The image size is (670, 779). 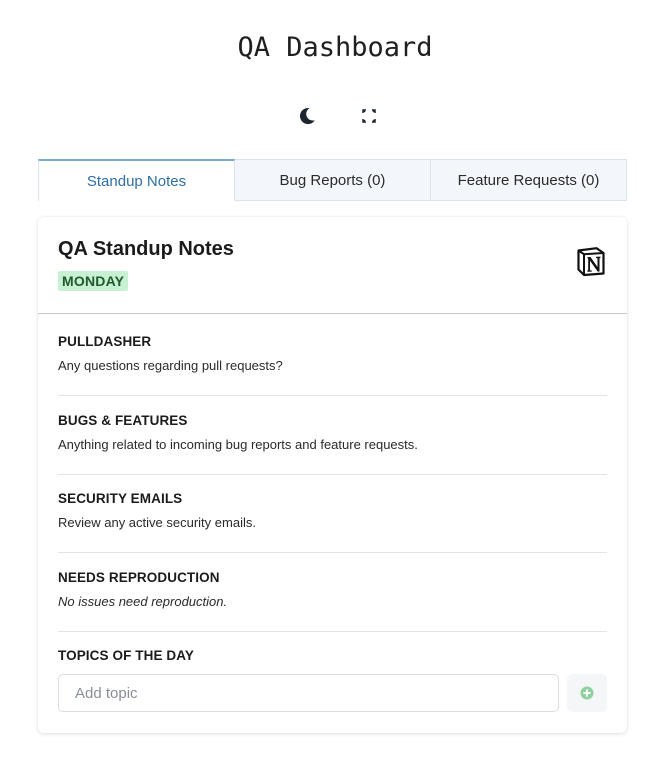 What do you see at coordinates (105, 341) in the screenshot?
I see `section-title: PULLDASHER` at bounding box center [105, 341].